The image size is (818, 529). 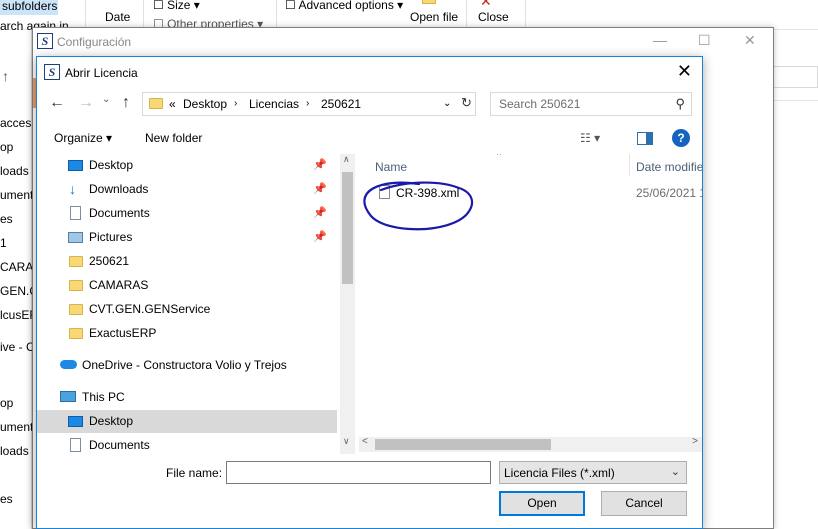 I want to click on file-type-value: Licencia Files (*.xml), so click(x=559, y=473).